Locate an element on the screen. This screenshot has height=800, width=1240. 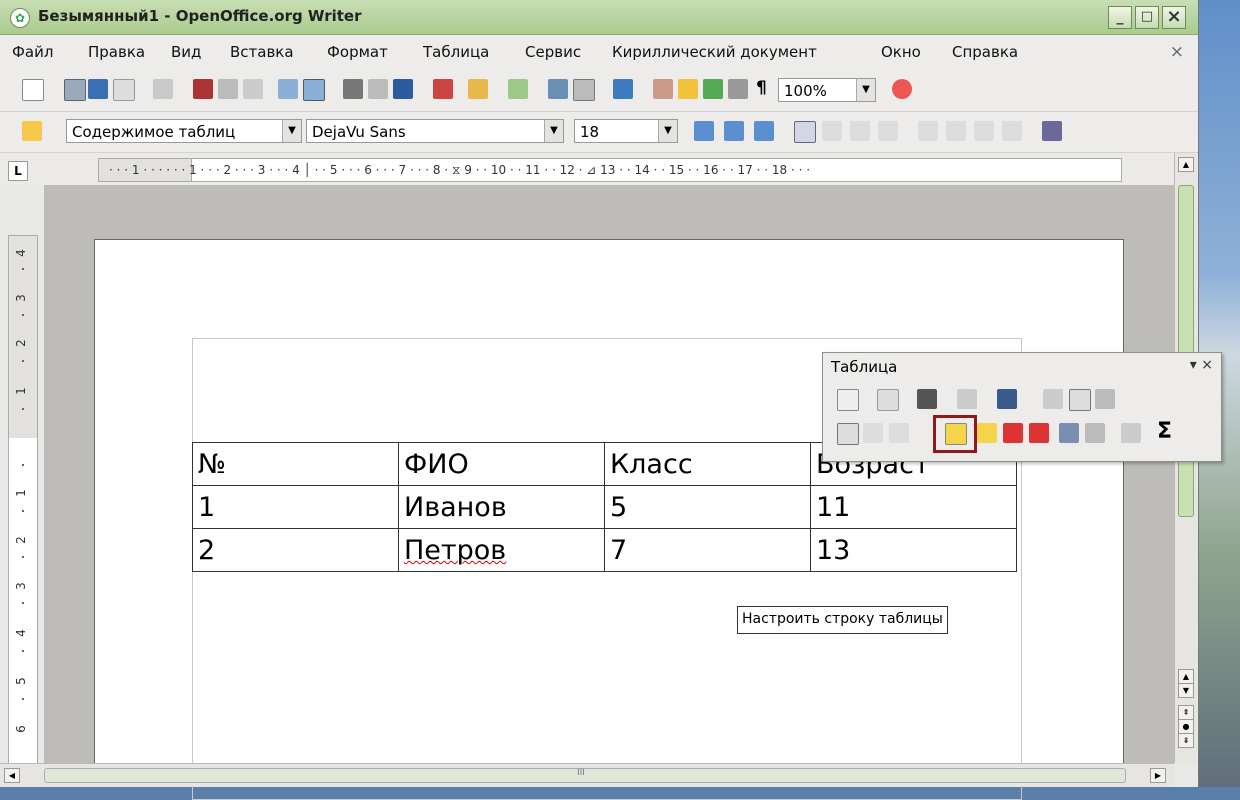
next-page-icon: ⇟ is located at coordinates (1186, 740).